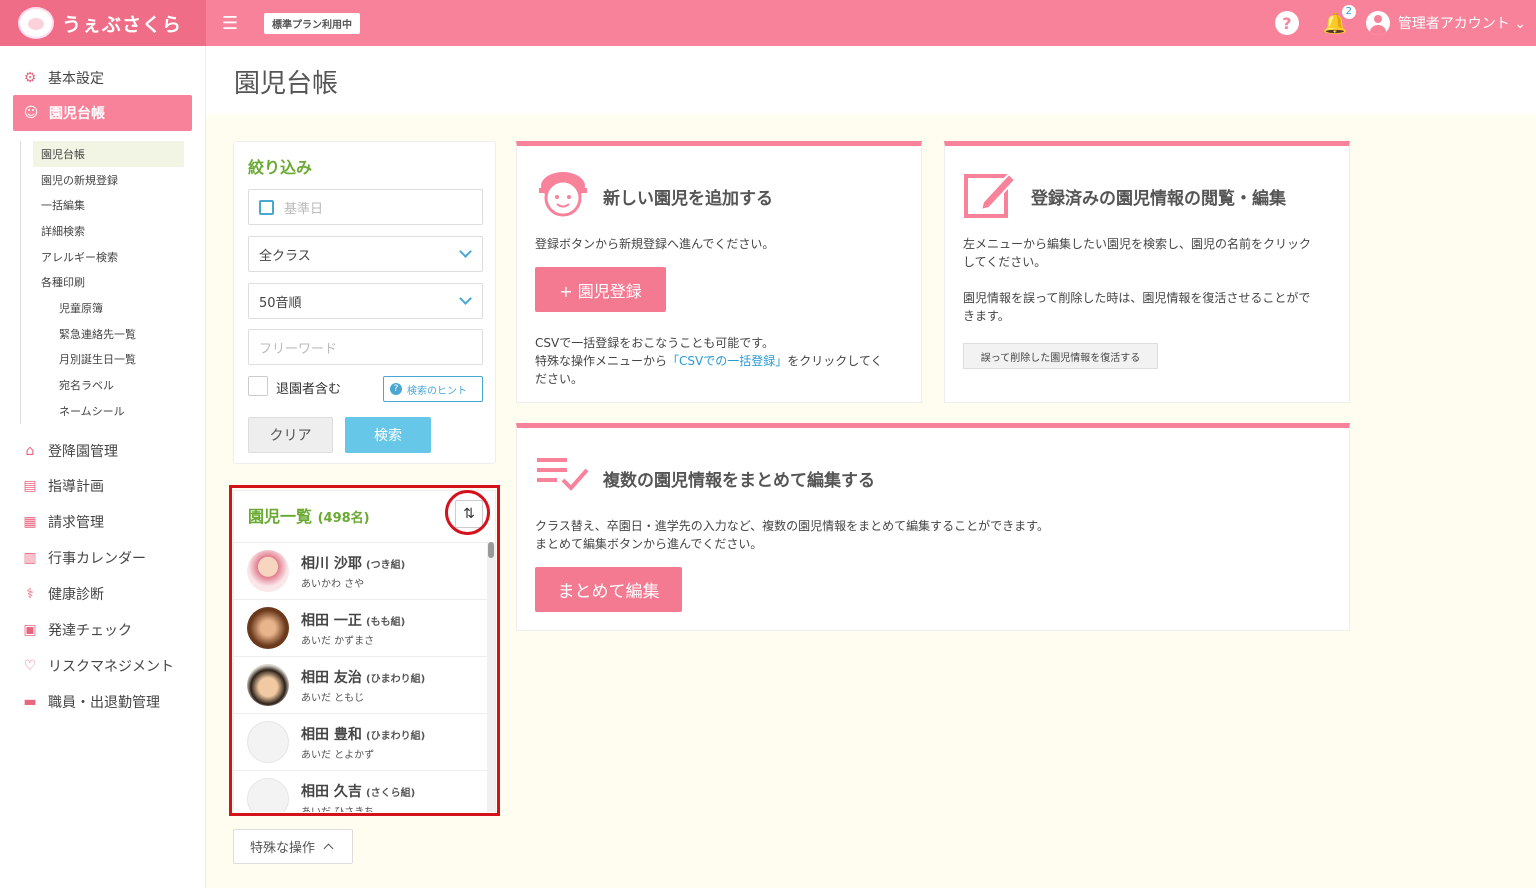 The image size is (1536, 888). I want to click on restore-info-line: 園児情報を誤って削除した時は、園児情報を復活させることがで, so click(1137, 298).